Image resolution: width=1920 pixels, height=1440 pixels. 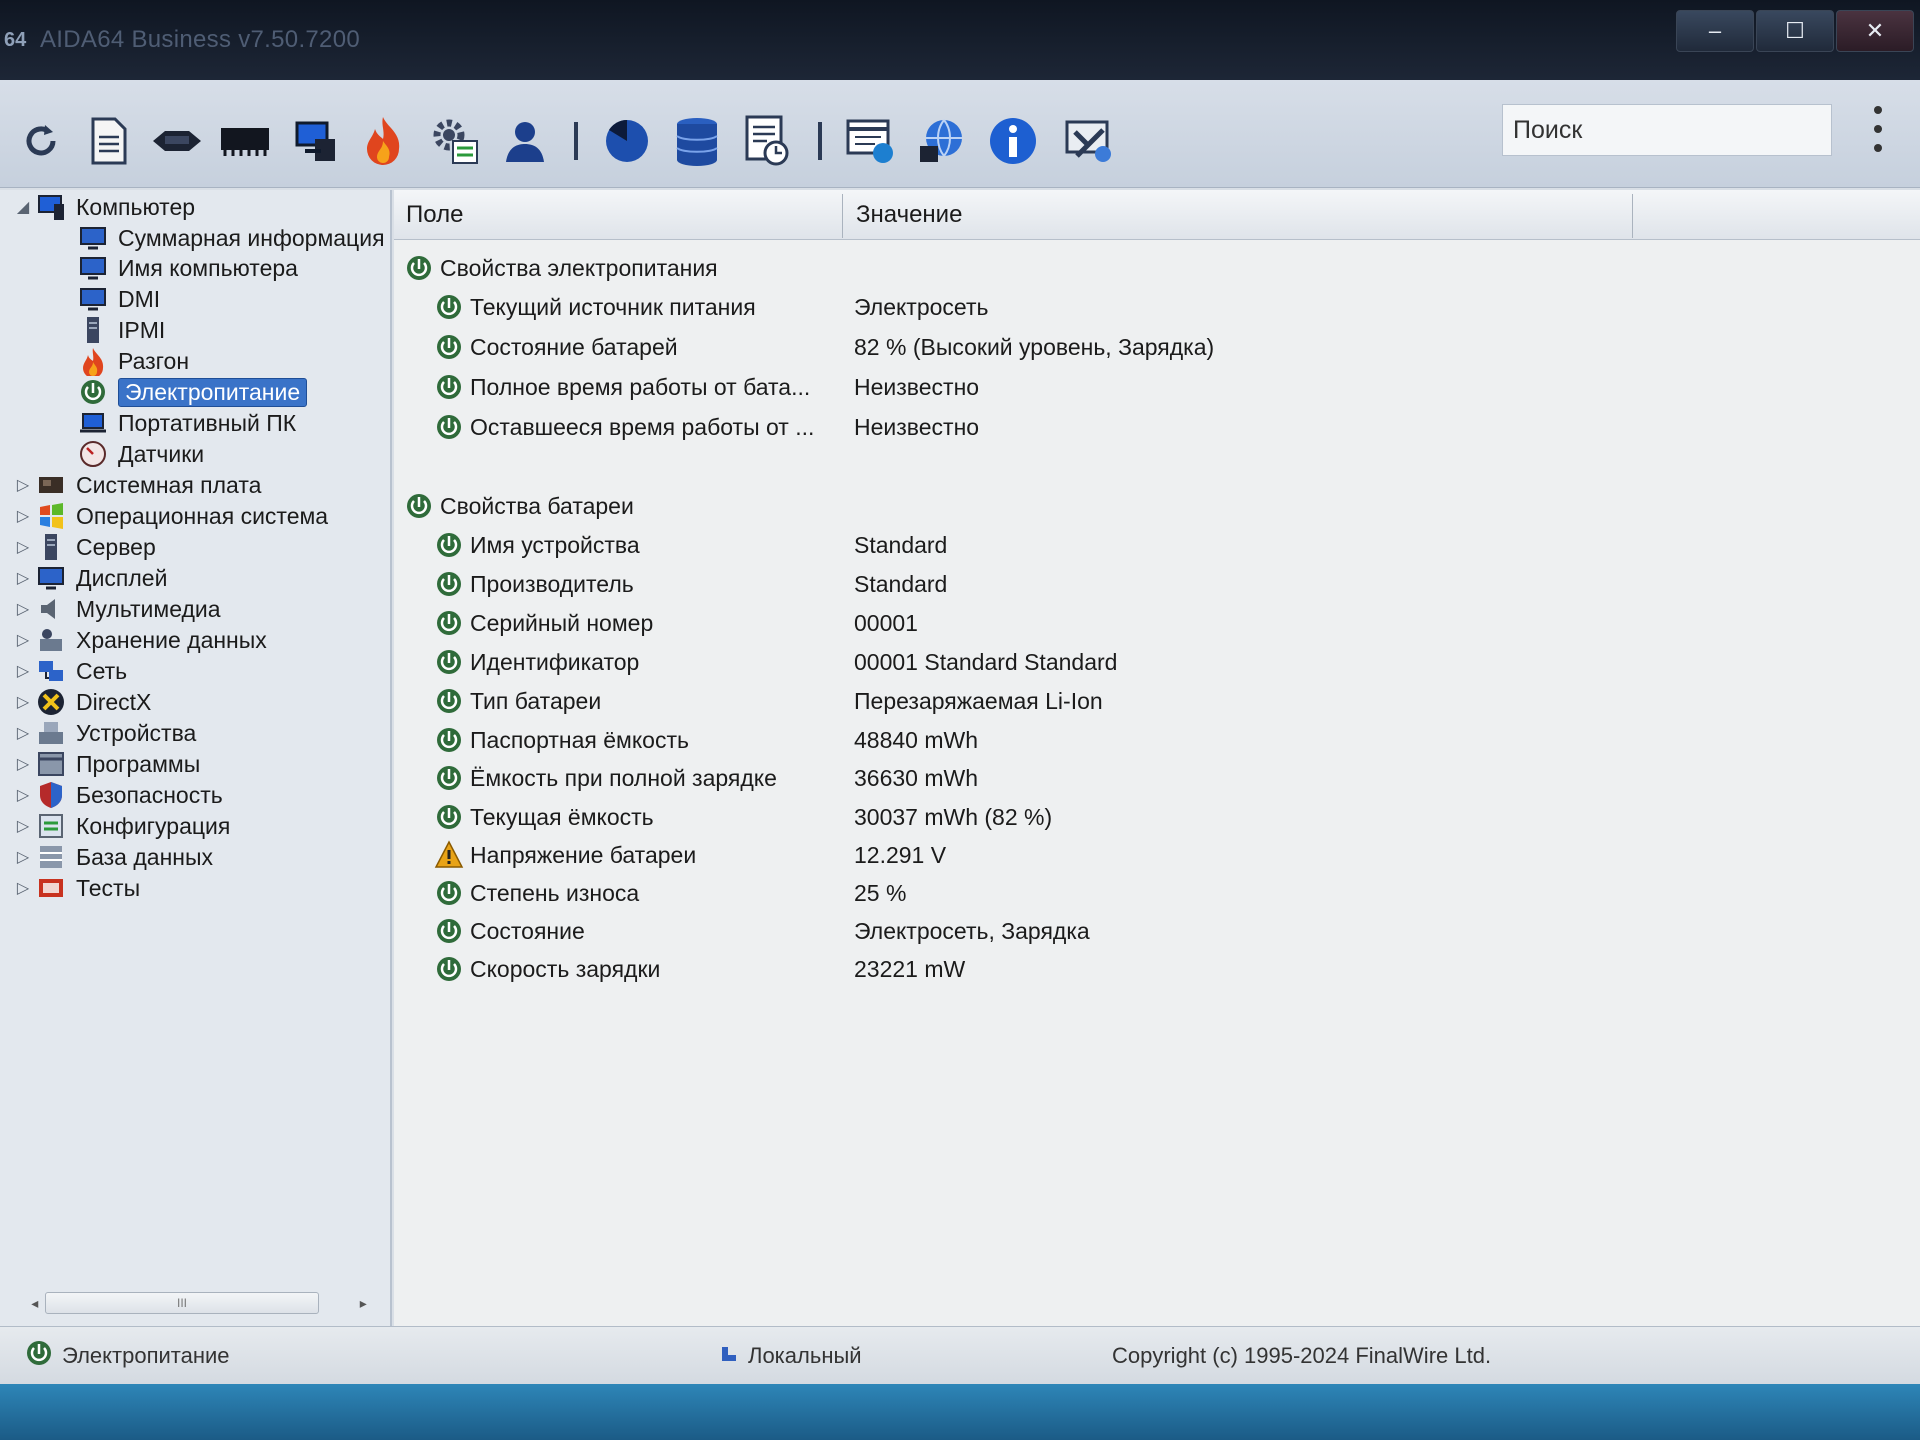 I want to click on table-row: Идентификатор, so click(x=631, y=662).